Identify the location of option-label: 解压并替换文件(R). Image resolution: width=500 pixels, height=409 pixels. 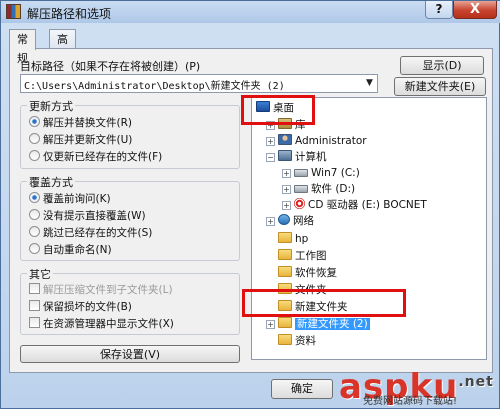
(87, 123).